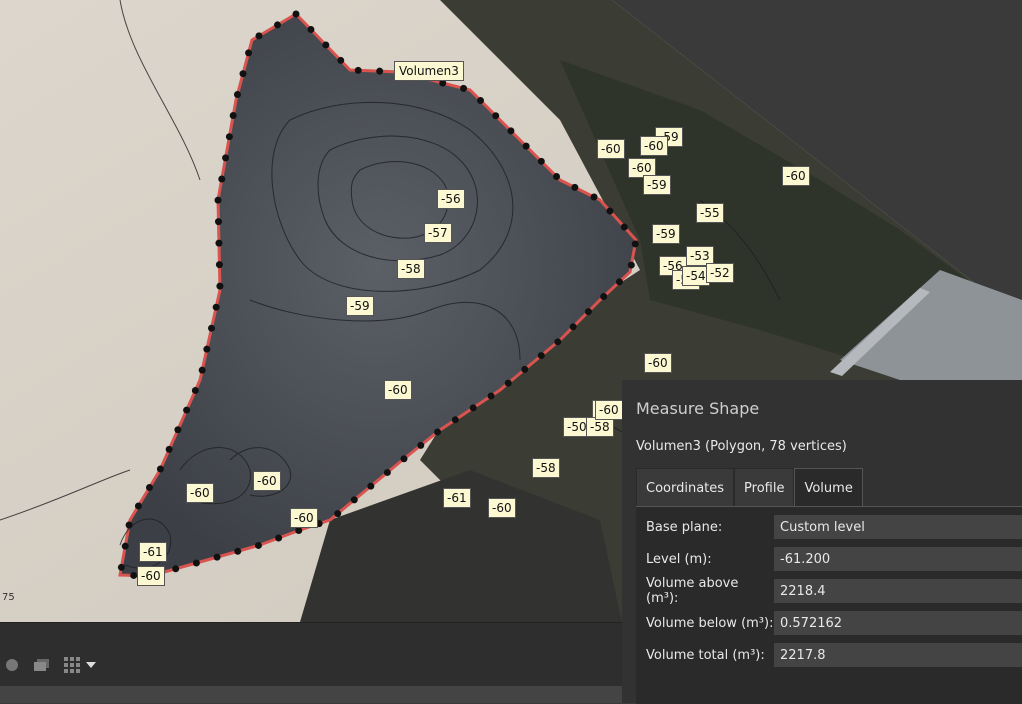 Image resolution: width=1022 pixels, height=704 pixels. I want to click on contour-label: -61, so click(457, 498).